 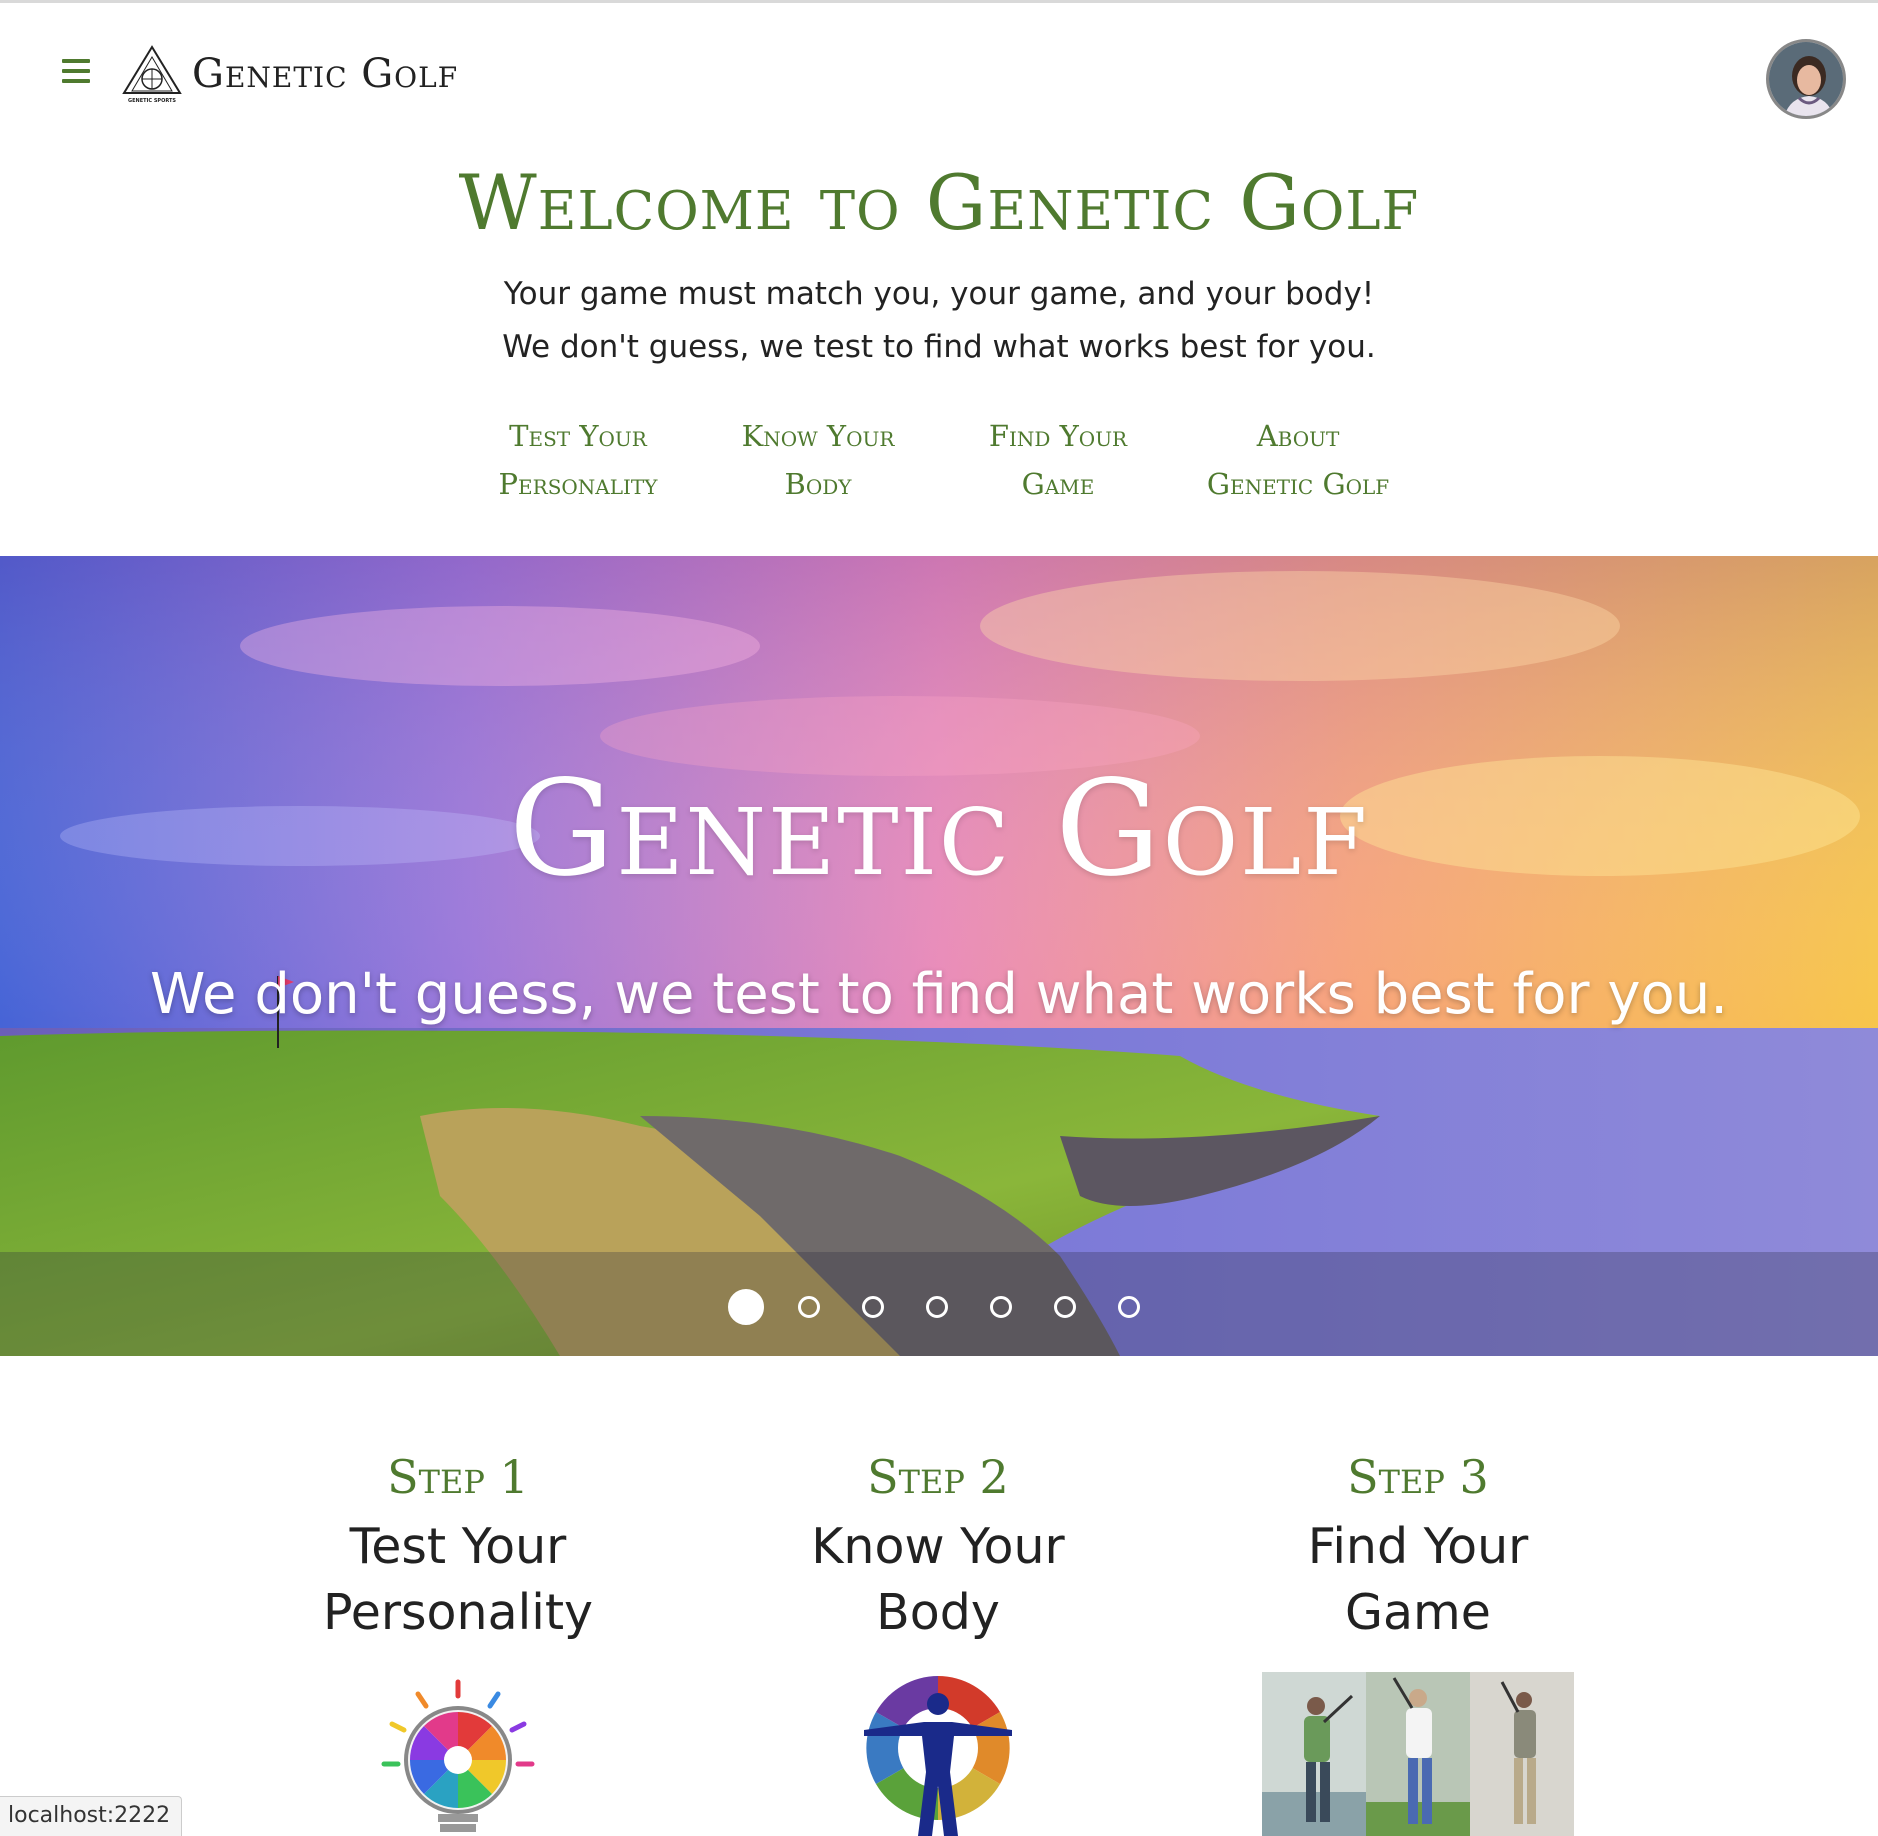 I want to click on step-label: Step 1, so click(x=458, y=1477).